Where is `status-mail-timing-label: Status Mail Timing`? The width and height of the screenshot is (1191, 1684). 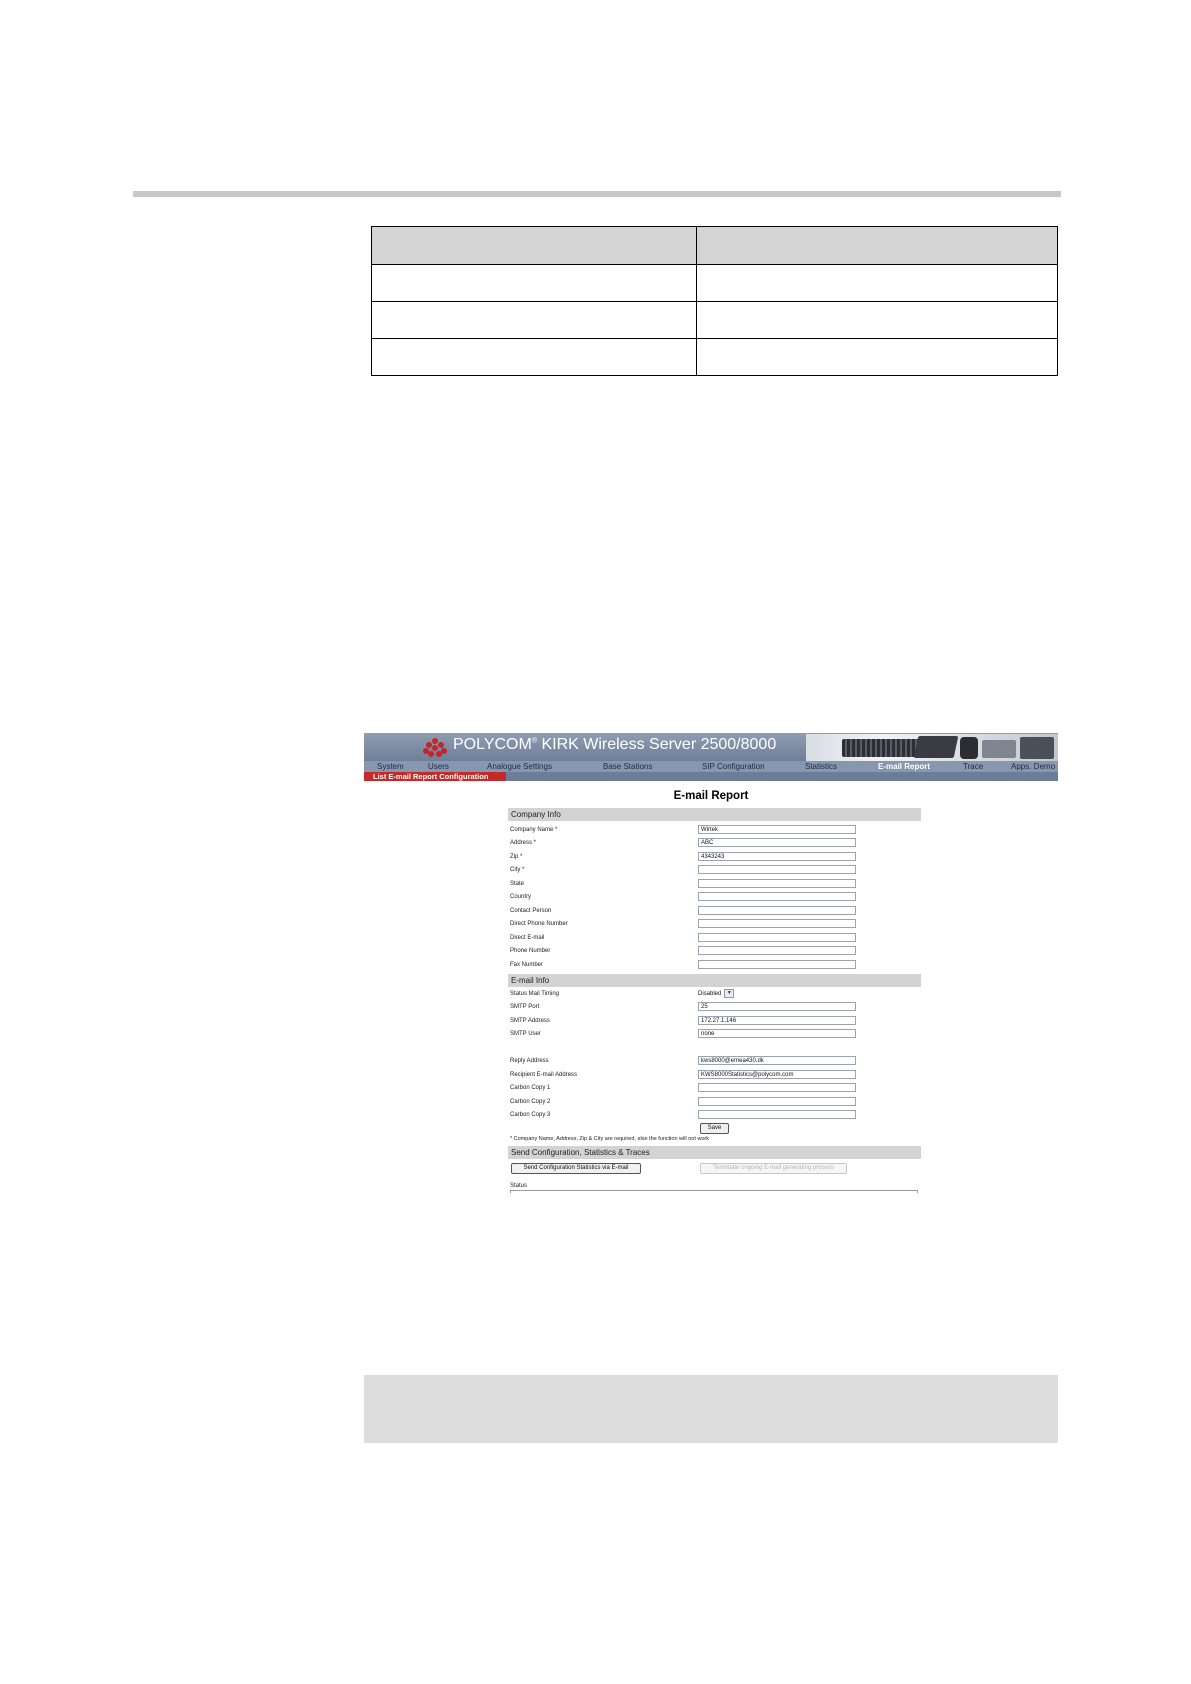
status-mail-timing-label: Status Mail Timing is located at coordinates (535, 994).